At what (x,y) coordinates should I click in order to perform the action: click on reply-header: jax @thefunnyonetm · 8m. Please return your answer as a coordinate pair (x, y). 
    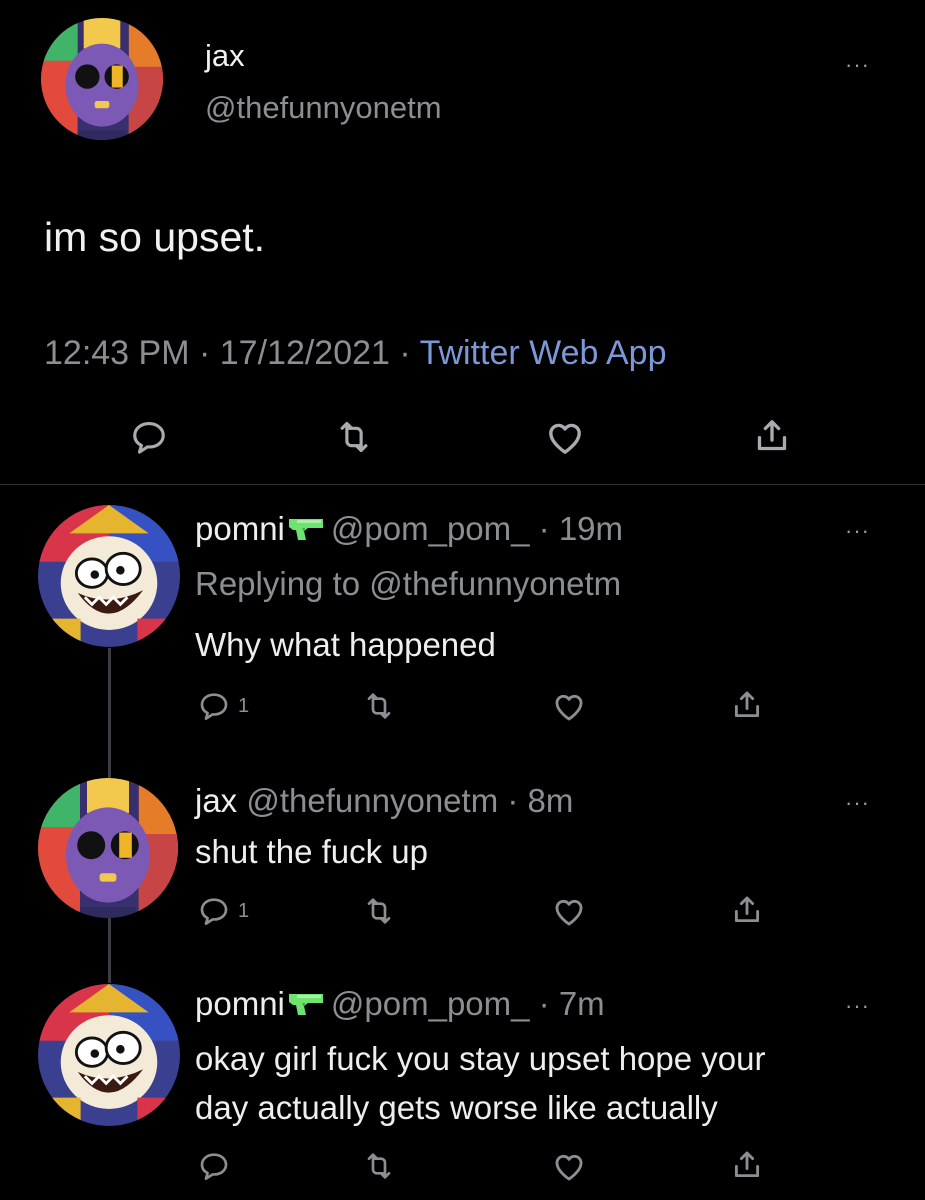
    Looking at the image, I should click on (384, 800).